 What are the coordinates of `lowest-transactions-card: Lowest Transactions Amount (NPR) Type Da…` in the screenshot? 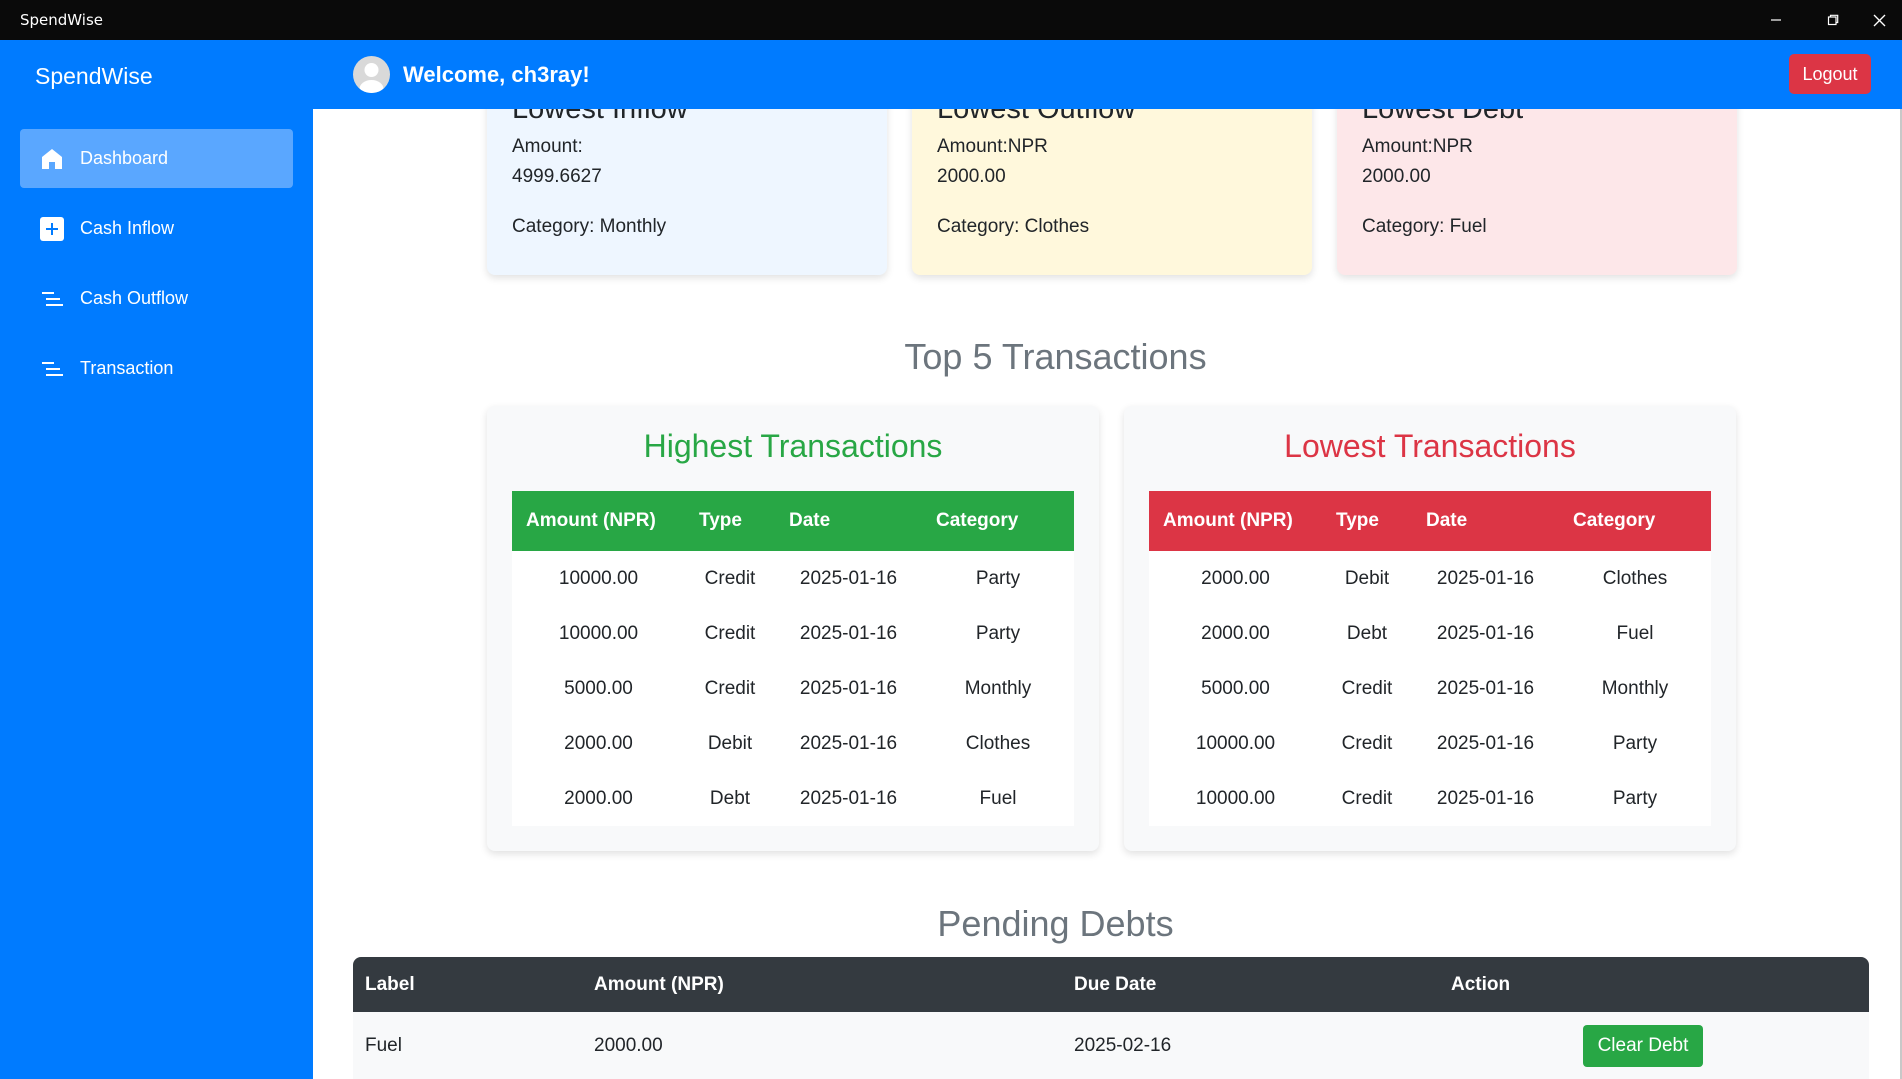 It's located at (1430, 628).